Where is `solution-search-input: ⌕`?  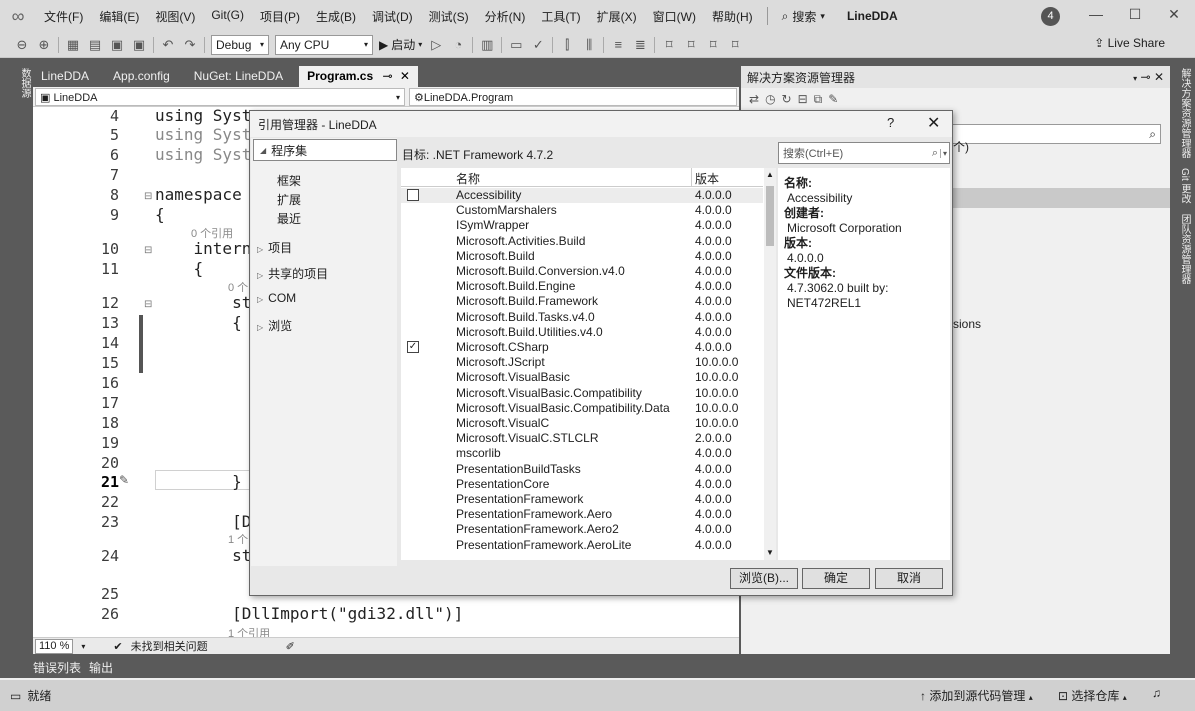 solution-search-input: ⌕ is located at coordinates (1056, 134).